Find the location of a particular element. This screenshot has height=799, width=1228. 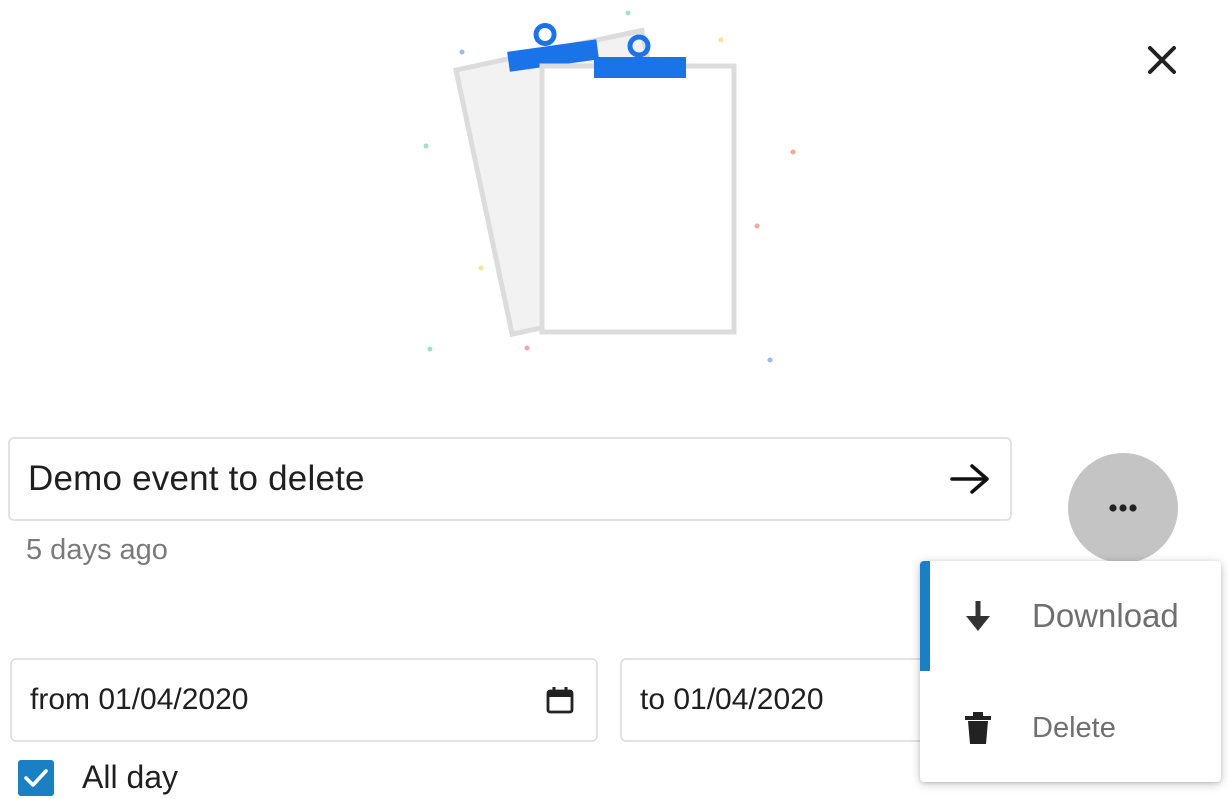

event-title-text: Demo event to delete is located at coordinates (196, 478).